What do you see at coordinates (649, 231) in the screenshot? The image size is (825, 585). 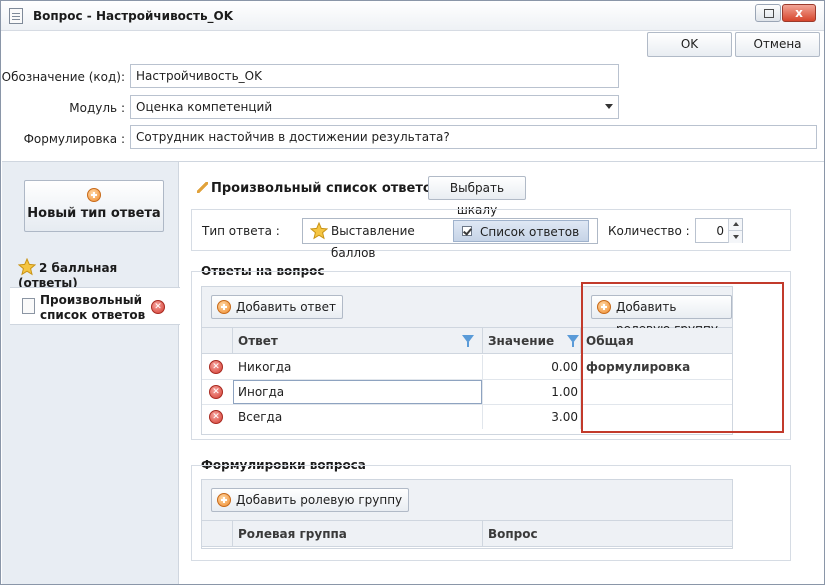 I see `count-label: Количество :` at bounding box center [649, 231].